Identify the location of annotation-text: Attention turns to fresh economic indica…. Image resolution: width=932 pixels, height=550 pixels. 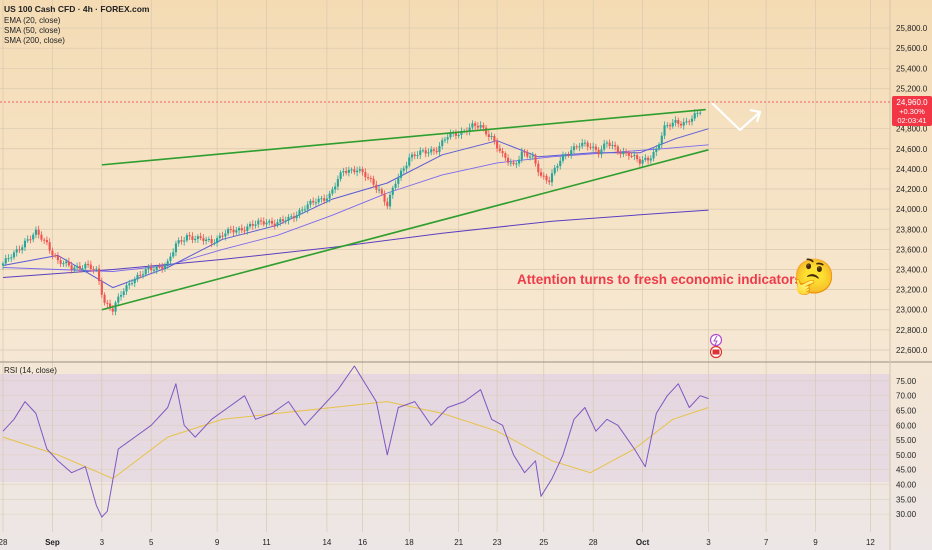
(659, 279).